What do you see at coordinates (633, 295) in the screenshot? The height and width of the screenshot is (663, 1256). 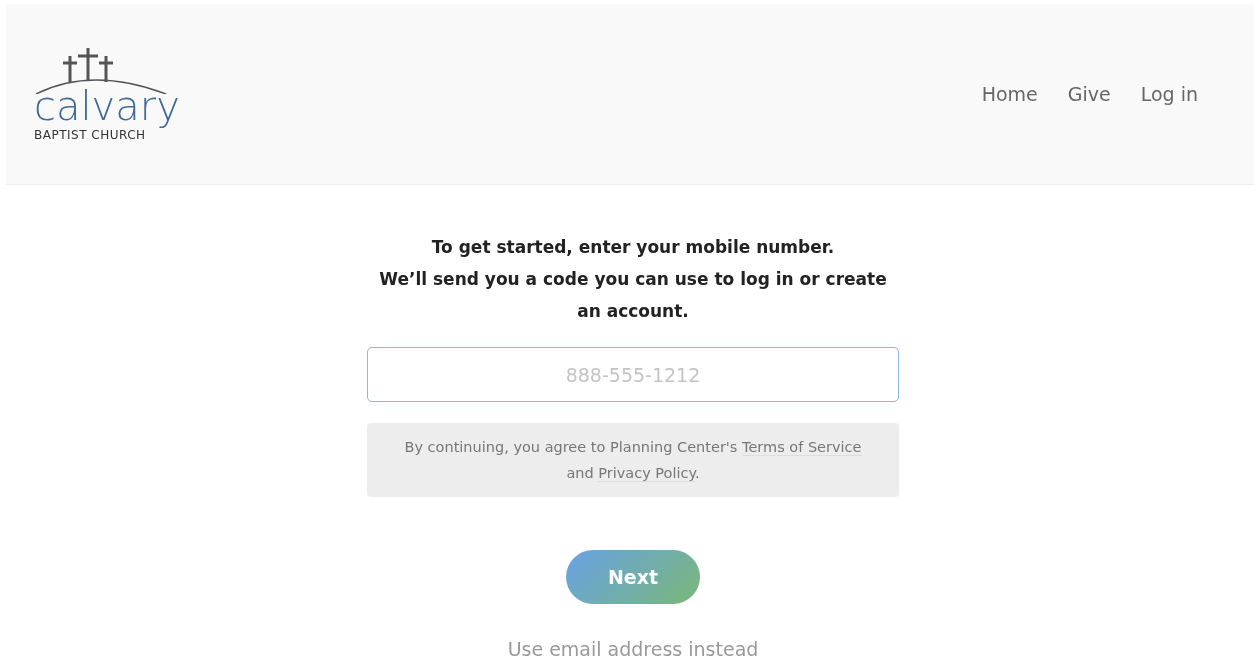 I see `prompt-text: We’ll send you a code you can use to log in or create an account.` at bounding box center [633, 295].